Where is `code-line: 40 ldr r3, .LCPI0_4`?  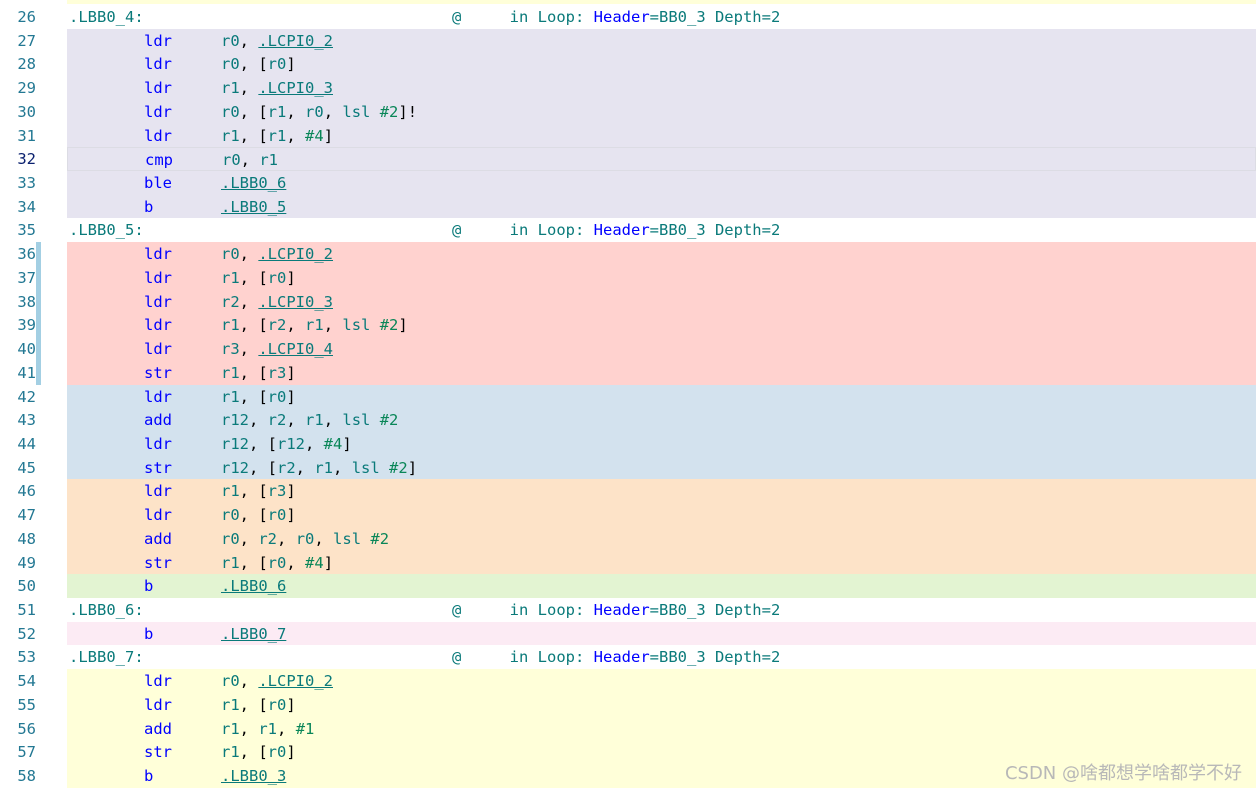
code-line: 40 ldr r3, .LCPI0_4 is located at coordinates (628, 349).